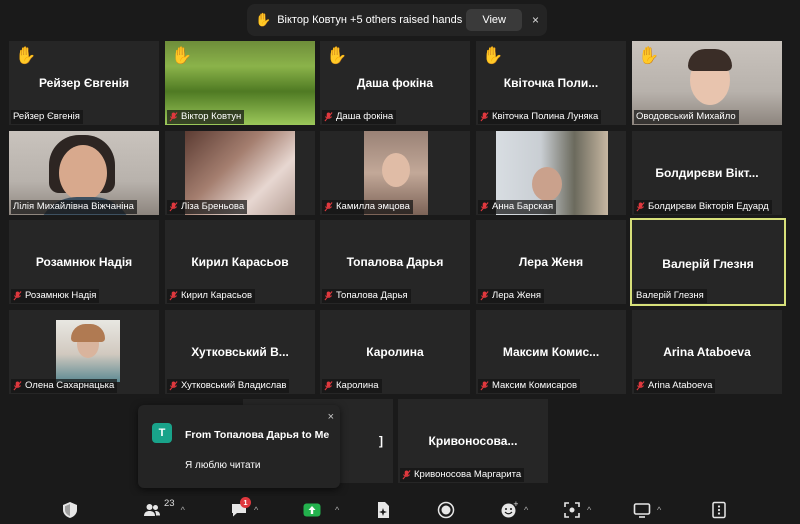  What do you see at coordinates (670, 295) in the screenshot?
I see `participant-label-text: Валерій Глезня` at bounding box center [670, 295].